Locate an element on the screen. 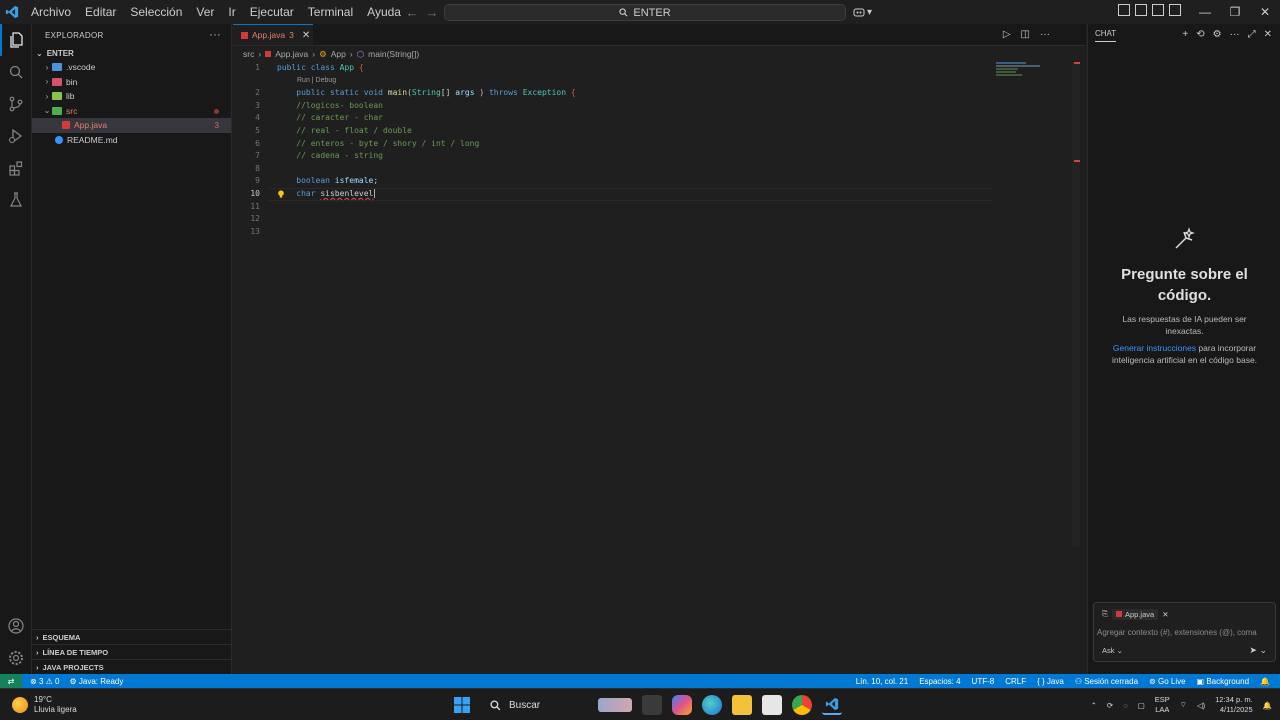 This screenshot has width=1280, height=720. toggle-panel-left-icon is located at coordinates (1141, 10).